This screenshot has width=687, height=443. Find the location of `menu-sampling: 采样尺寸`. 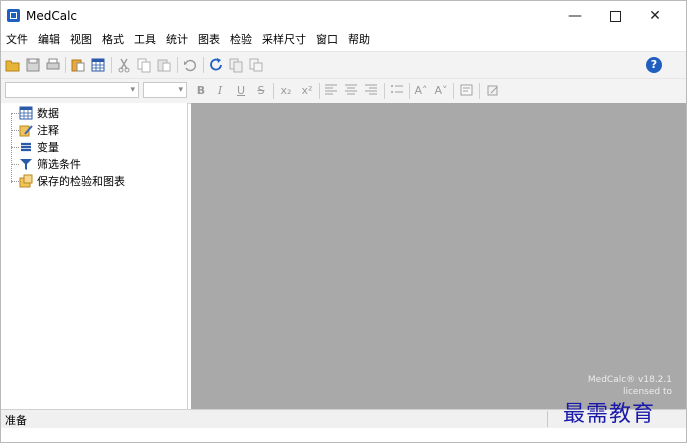

menu-sampling: 采样尺寸 is located at coordinates (284, 40).